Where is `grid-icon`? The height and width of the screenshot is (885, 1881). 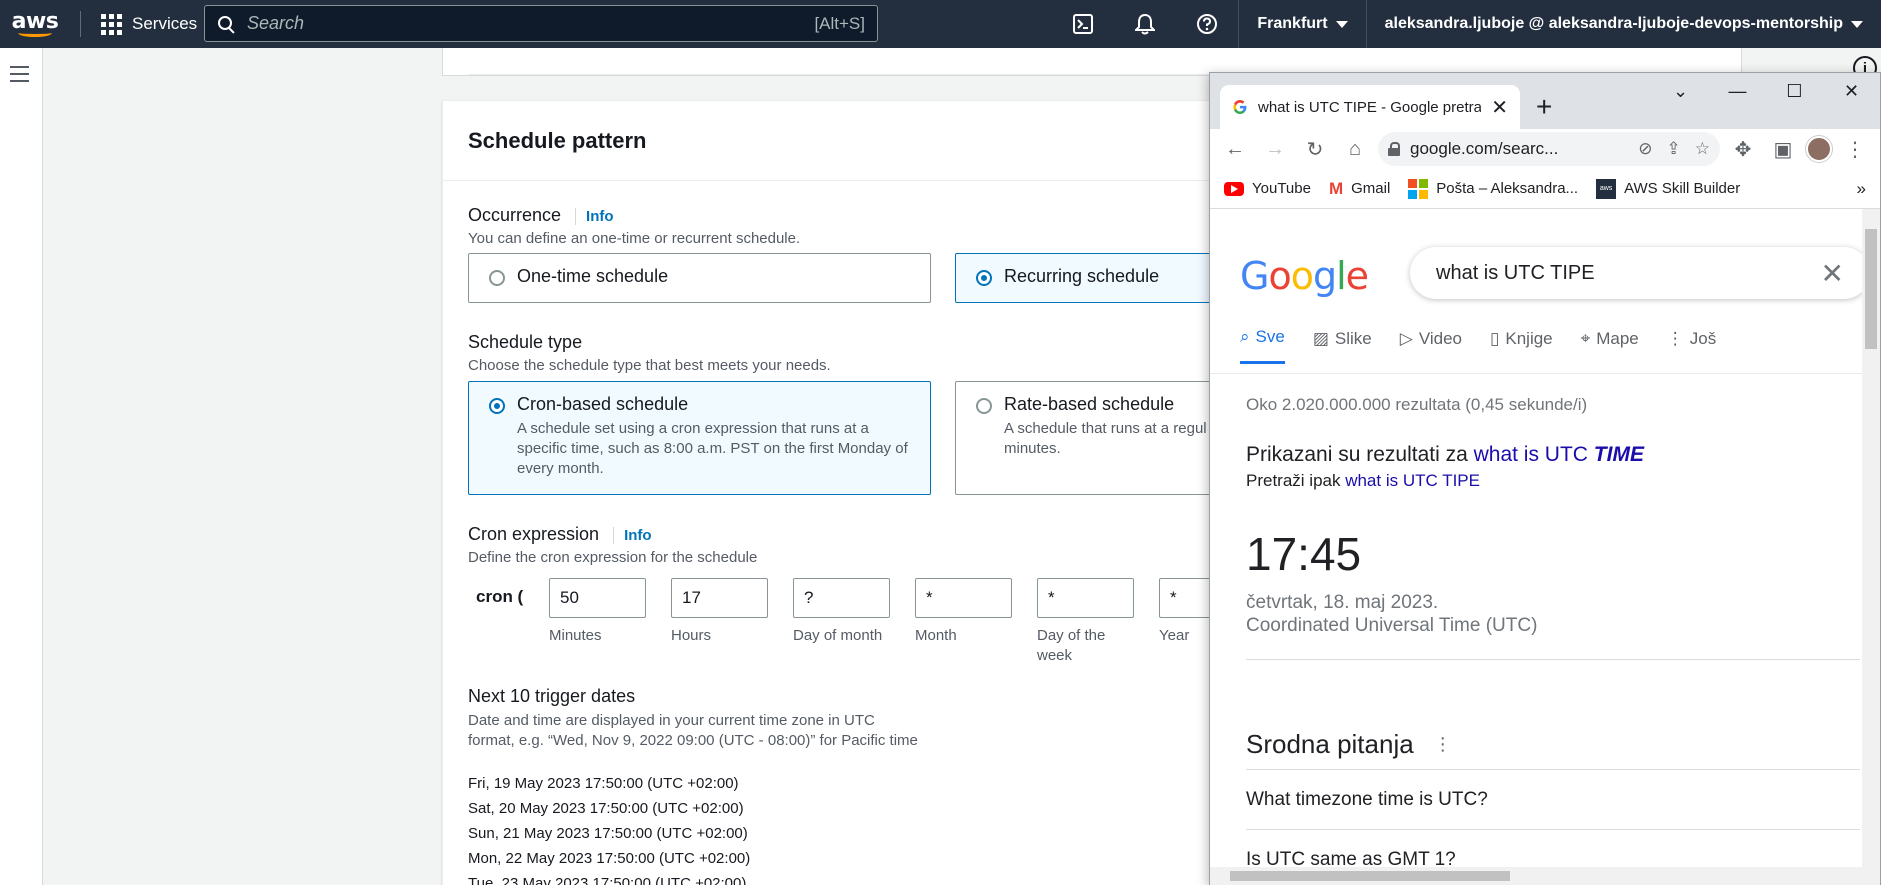 grid-icon is located at coordinates (111, 24).